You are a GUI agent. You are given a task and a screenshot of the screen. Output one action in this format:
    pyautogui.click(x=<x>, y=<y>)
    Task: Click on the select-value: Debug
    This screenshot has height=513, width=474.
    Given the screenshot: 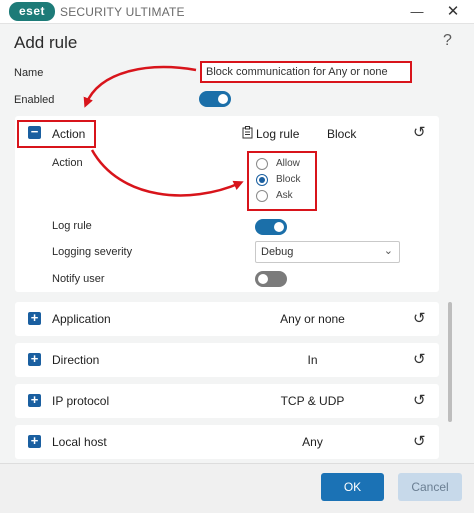 What is the action you would take?
    pyautogui.click(x=277, y=252)
    